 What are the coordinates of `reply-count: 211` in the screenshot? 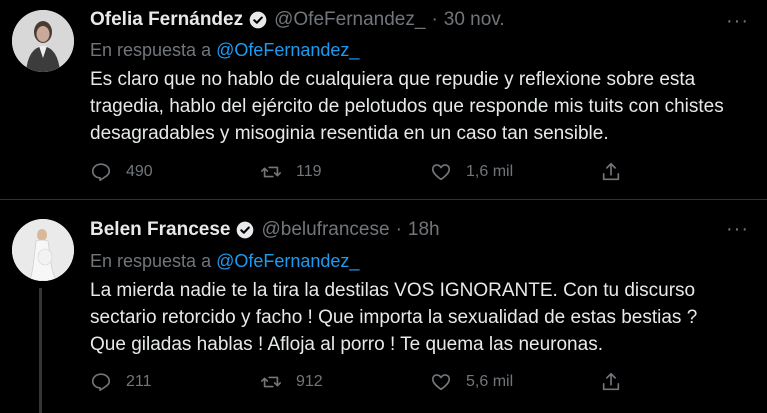 It's located at (139, 381).